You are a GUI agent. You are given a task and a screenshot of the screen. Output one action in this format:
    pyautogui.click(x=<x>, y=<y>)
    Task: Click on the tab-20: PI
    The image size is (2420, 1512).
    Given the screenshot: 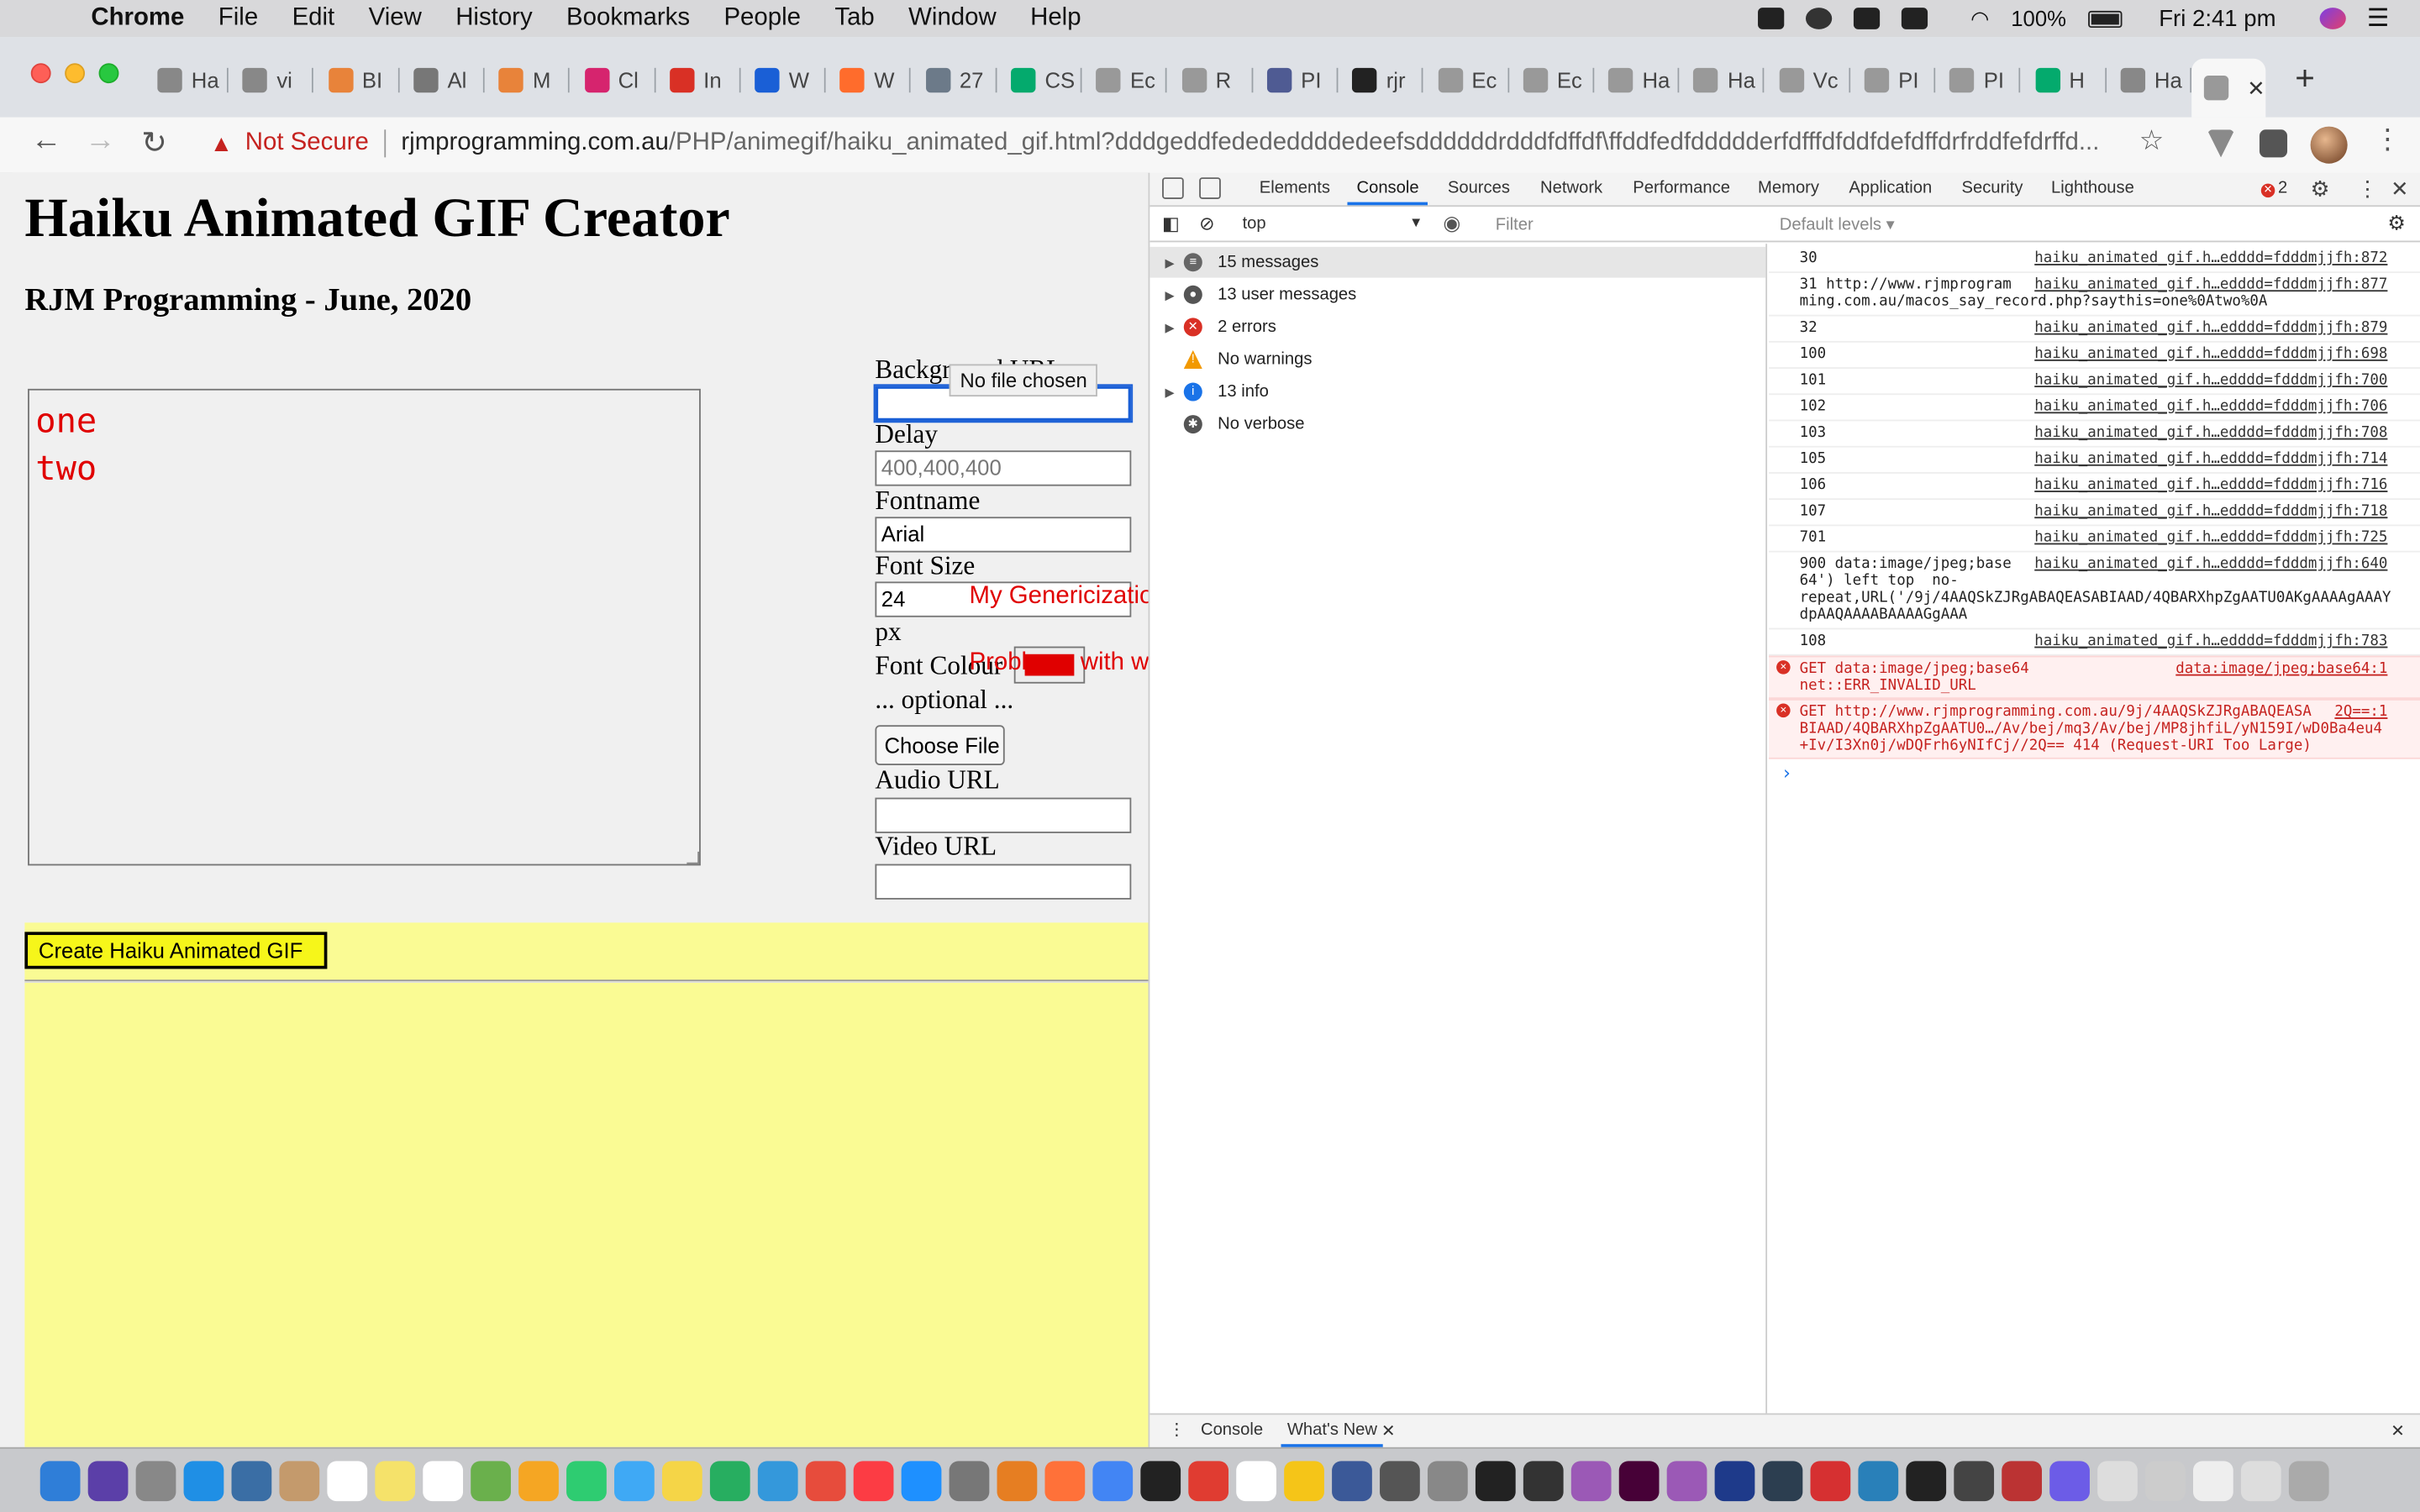 What is the action you would take?
    pyautogui.click(x=1894, y=80)
    